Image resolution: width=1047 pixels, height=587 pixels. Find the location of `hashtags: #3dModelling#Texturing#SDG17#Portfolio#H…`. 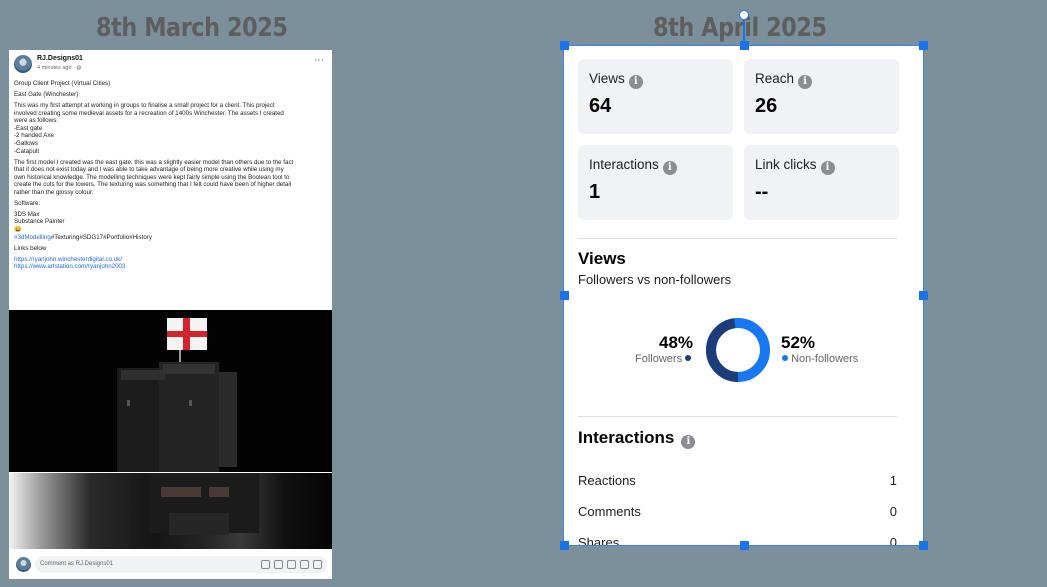

hashtags: #3dModelling#Texturing#SDG17#Portfolio#H… is located at coordinates (170, 238).